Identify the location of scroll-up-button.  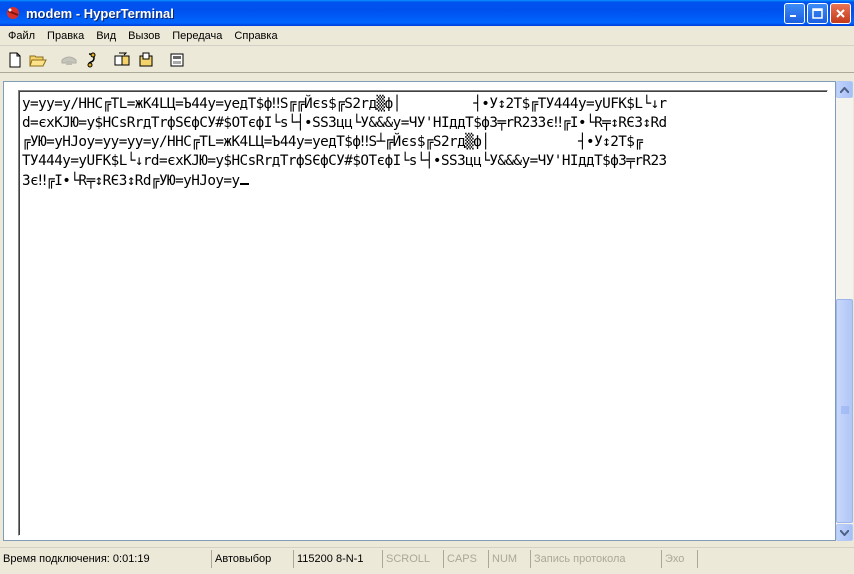
(844, 89).